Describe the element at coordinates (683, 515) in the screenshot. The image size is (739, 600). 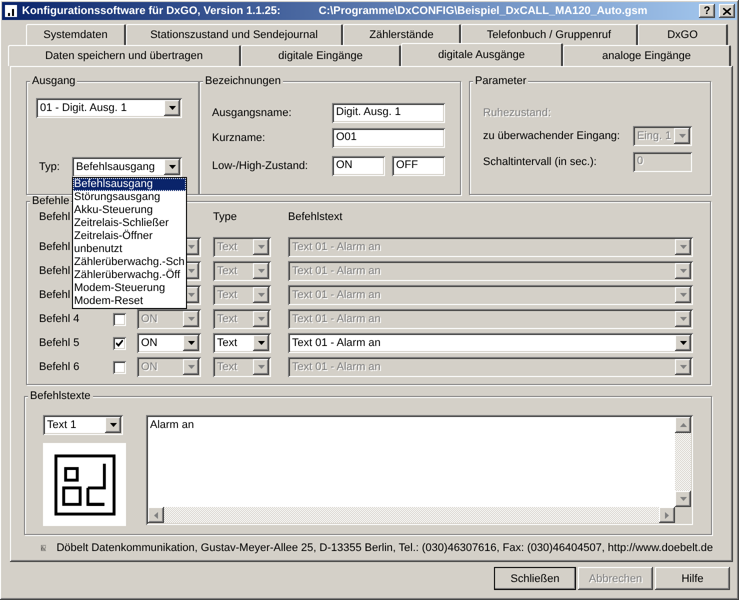
I see `scrollbar-corner` at that location.